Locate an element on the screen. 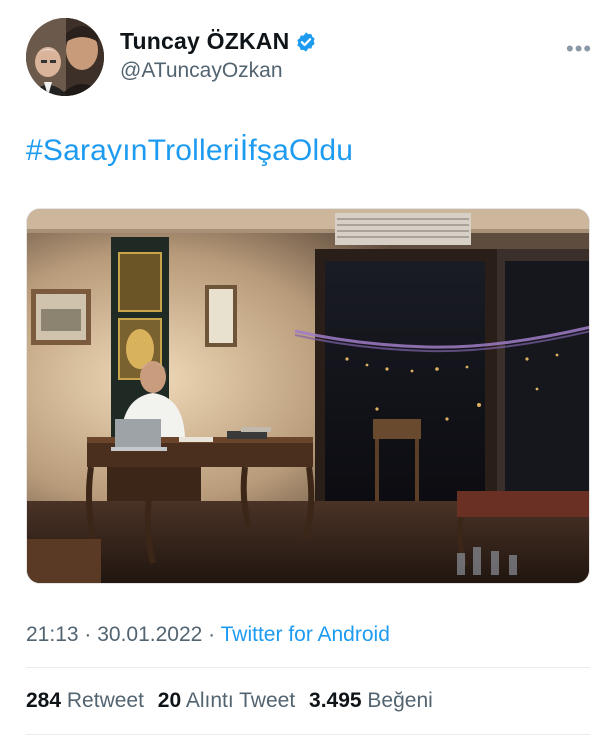 The height and width of the screenshot is (741, 616). quotes-label: Alıntı Tweet is located at coordinates (240, 700).